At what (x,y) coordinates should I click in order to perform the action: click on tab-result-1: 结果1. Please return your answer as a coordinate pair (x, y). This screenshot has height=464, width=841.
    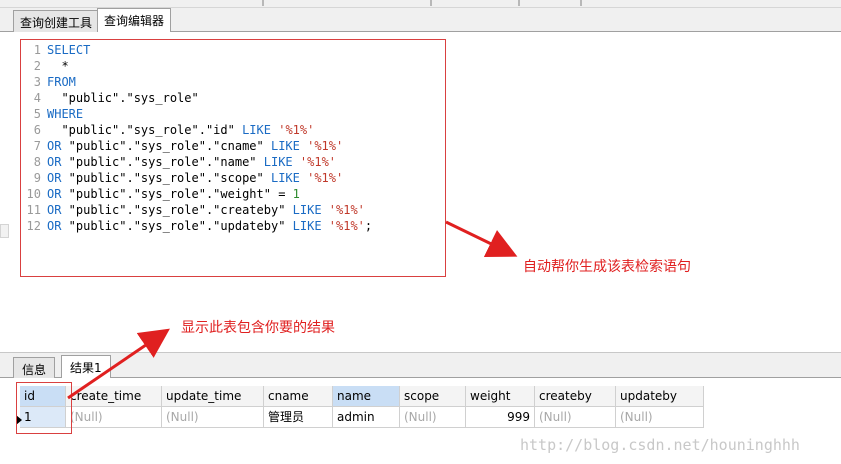
    Looking at the image, I should click on (86, 367).